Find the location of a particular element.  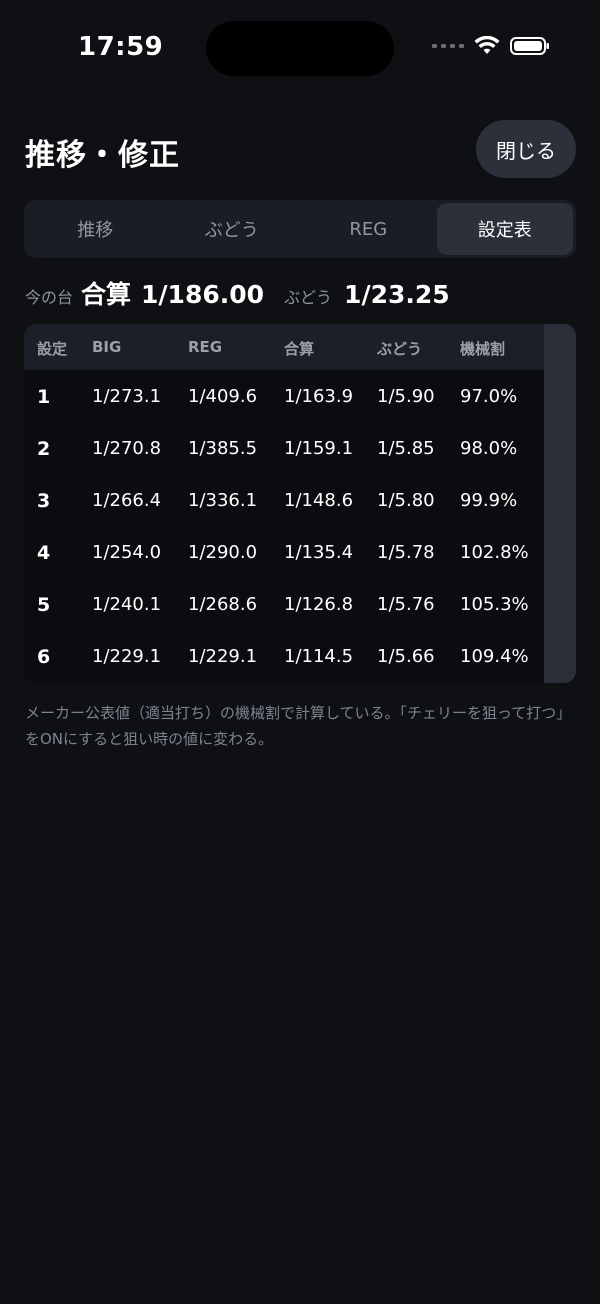

grape-label: ぶどう is located at coordinates (308, 297).